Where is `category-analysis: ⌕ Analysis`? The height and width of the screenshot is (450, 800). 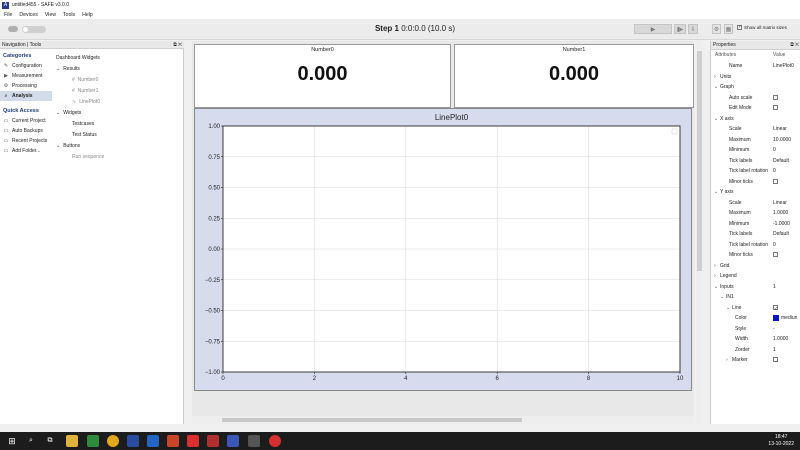
category-analysis: ⌕ Analysis is located at coordinates (26, 96).